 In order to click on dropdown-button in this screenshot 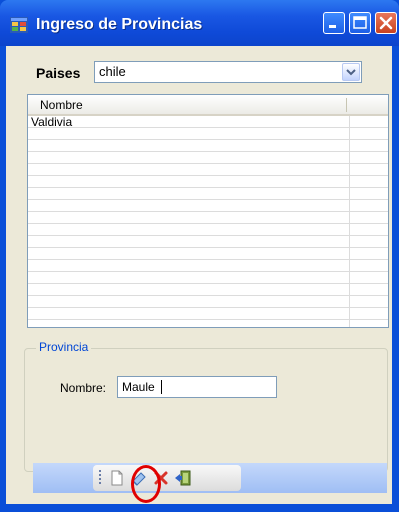, I will do `click(351, 72)`.